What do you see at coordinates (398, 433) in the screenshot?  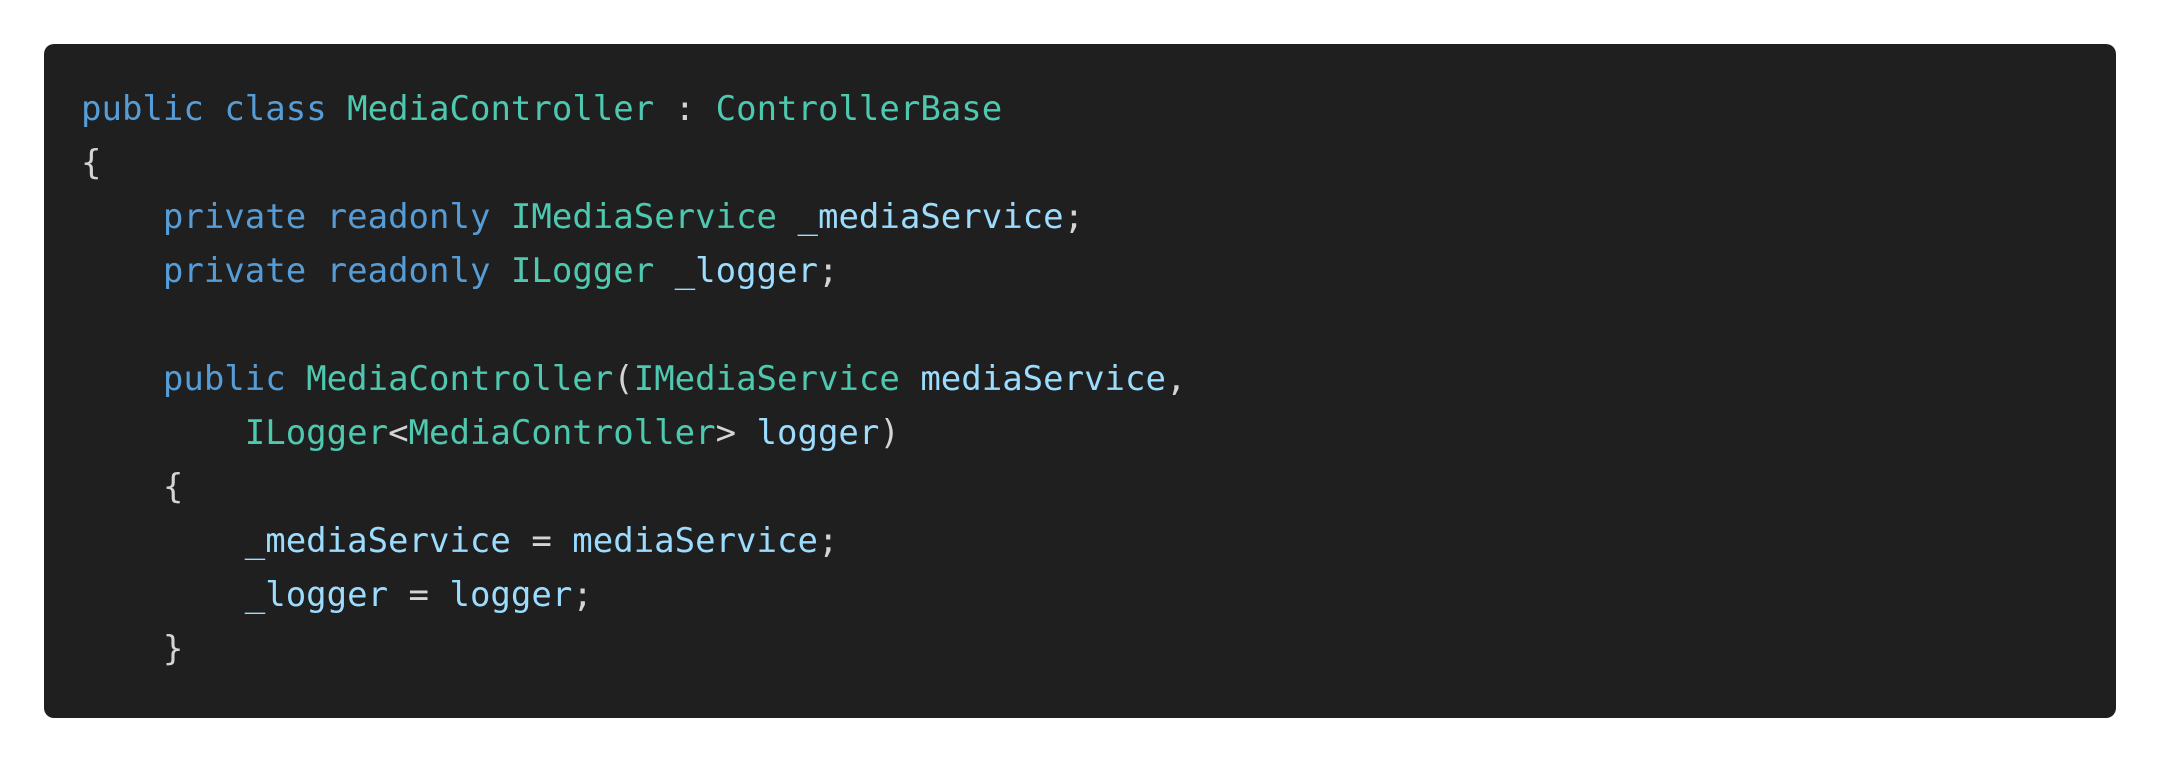 I see `code-token: <` at bounding box center [398, 433].